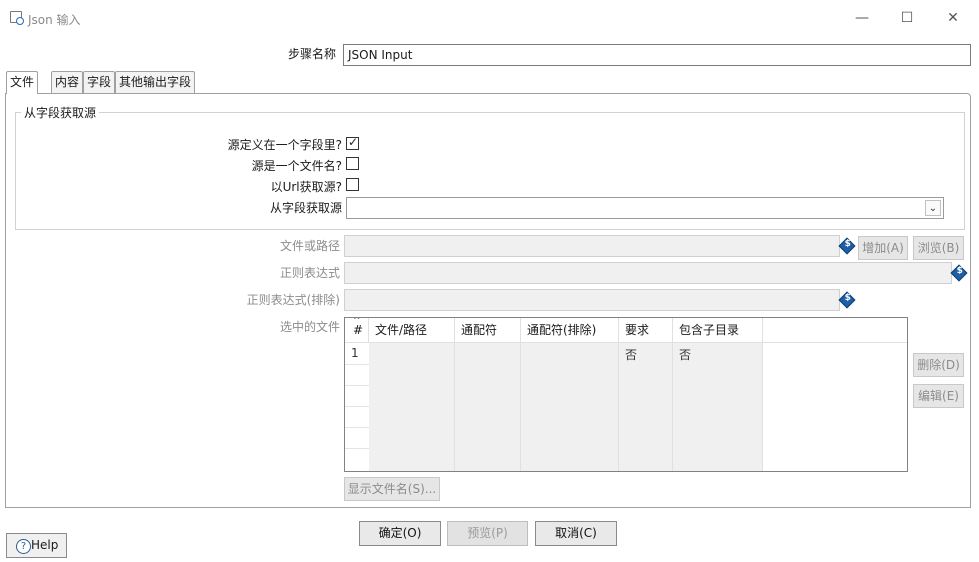 The width and height of the screenshot is (979, 562). I want to click on row-number: 1, so click(355, 353).